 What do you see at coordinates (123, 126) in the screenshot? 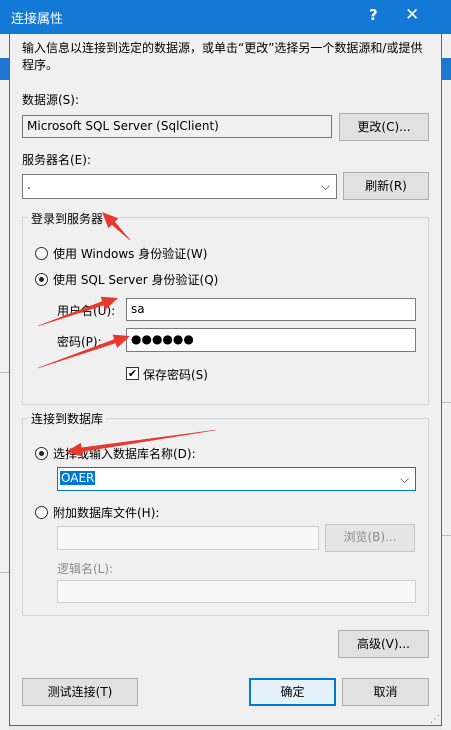
I see `datasource-value: Microsoft SQL Server (SqlClient)` at bounding box center [123, 126].